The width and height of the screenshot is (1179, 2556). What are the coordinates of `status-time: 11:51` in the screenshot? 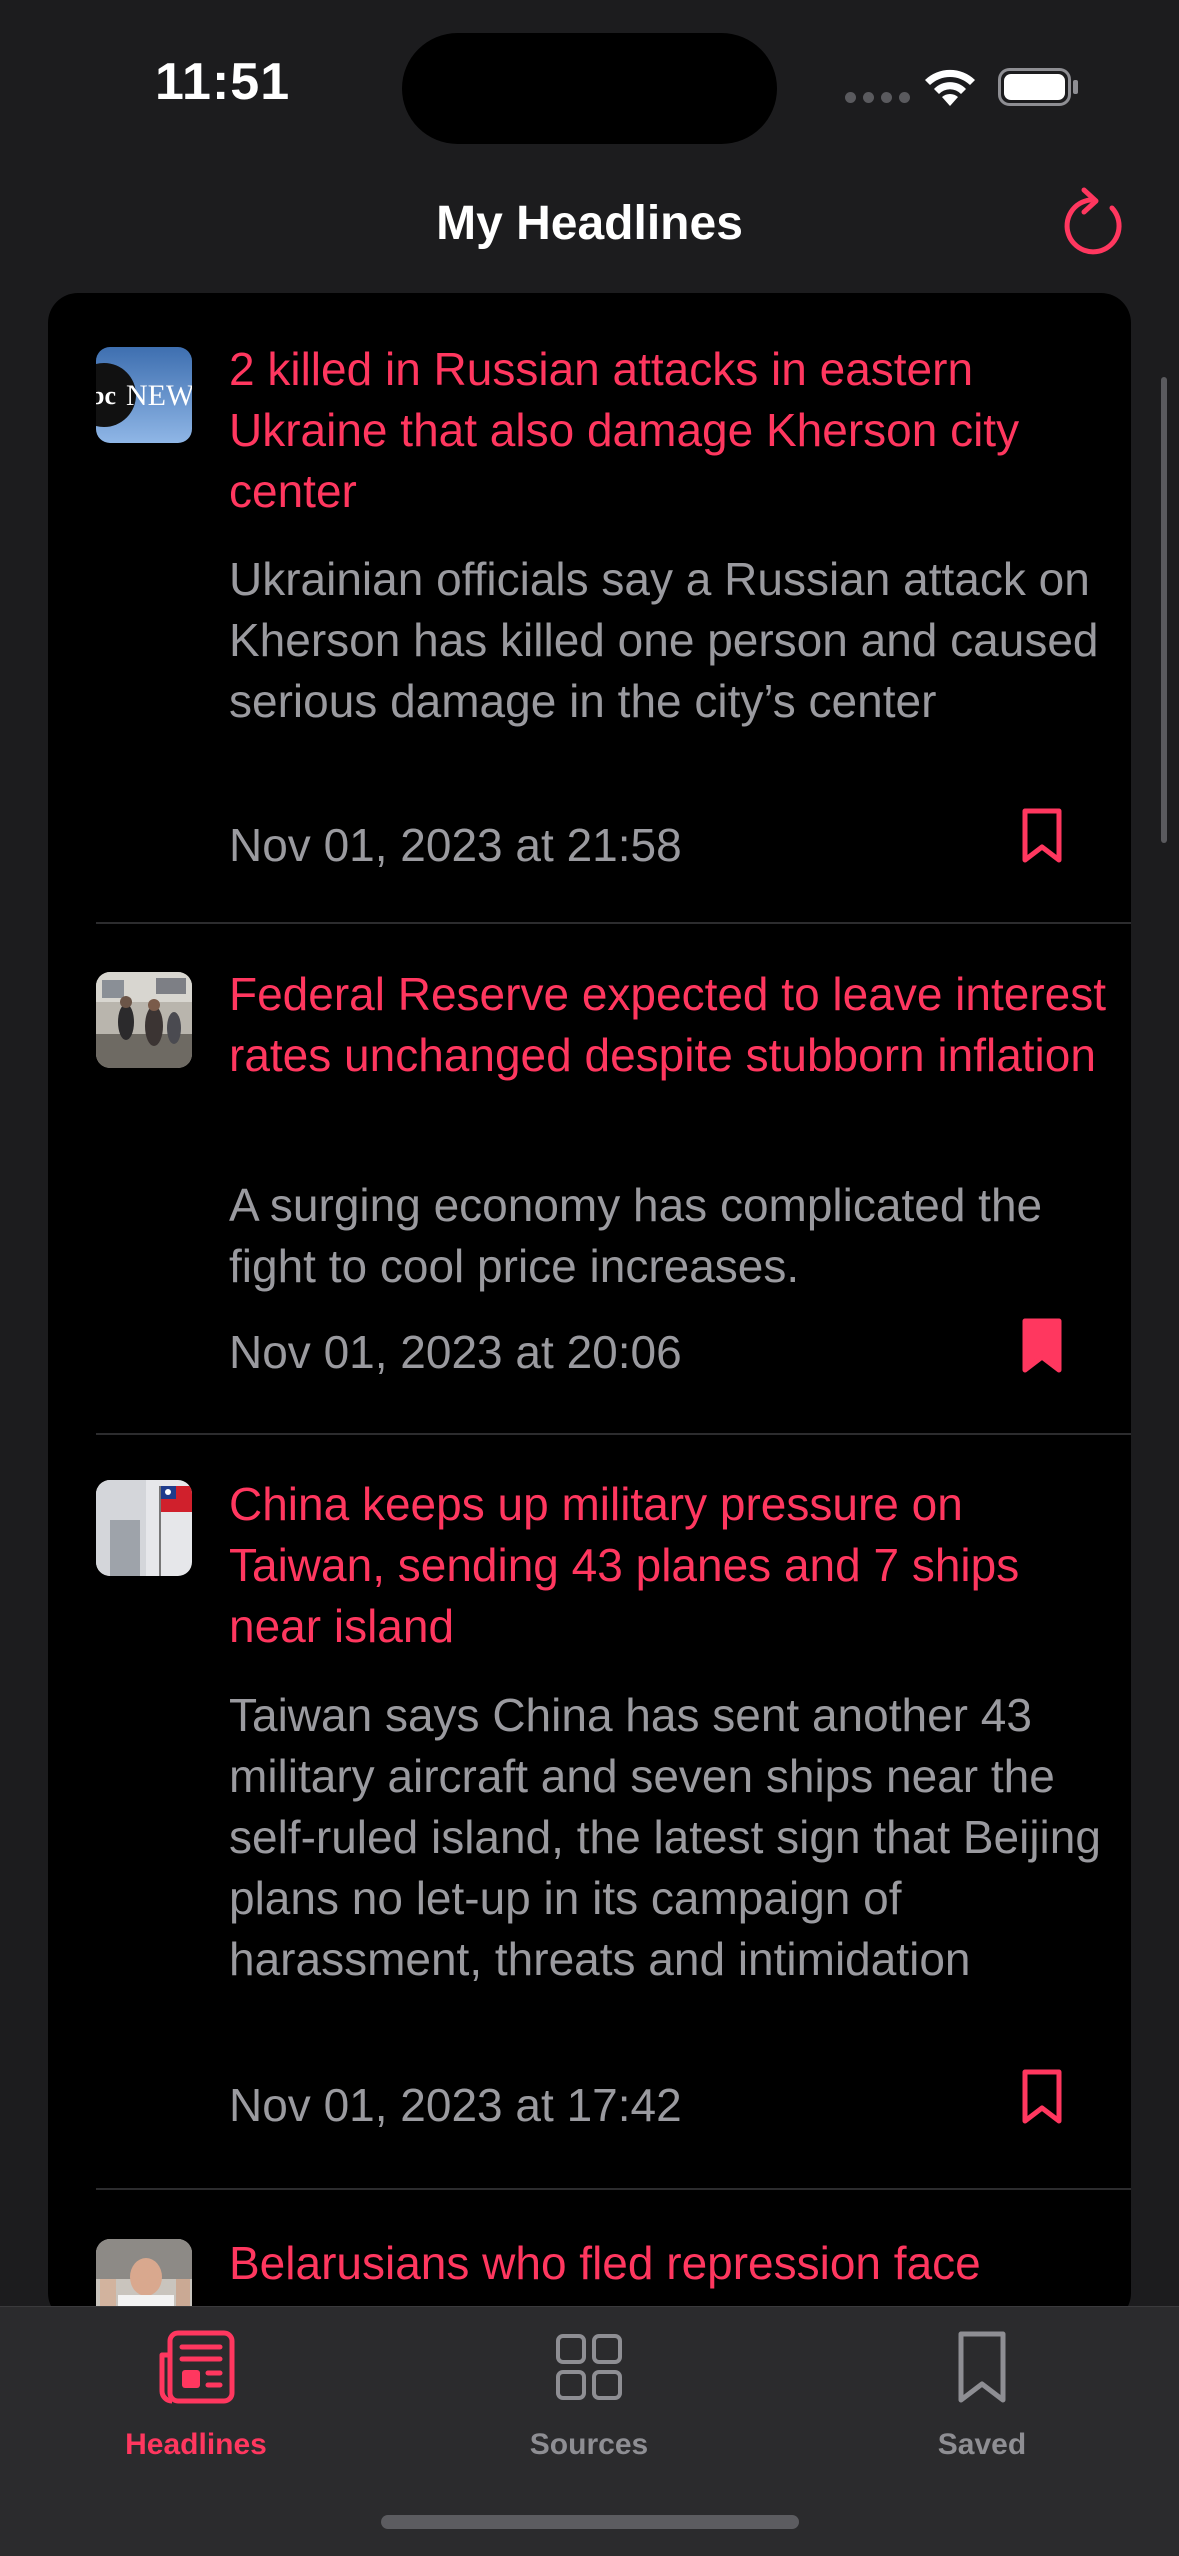 It's located at (223, 82).